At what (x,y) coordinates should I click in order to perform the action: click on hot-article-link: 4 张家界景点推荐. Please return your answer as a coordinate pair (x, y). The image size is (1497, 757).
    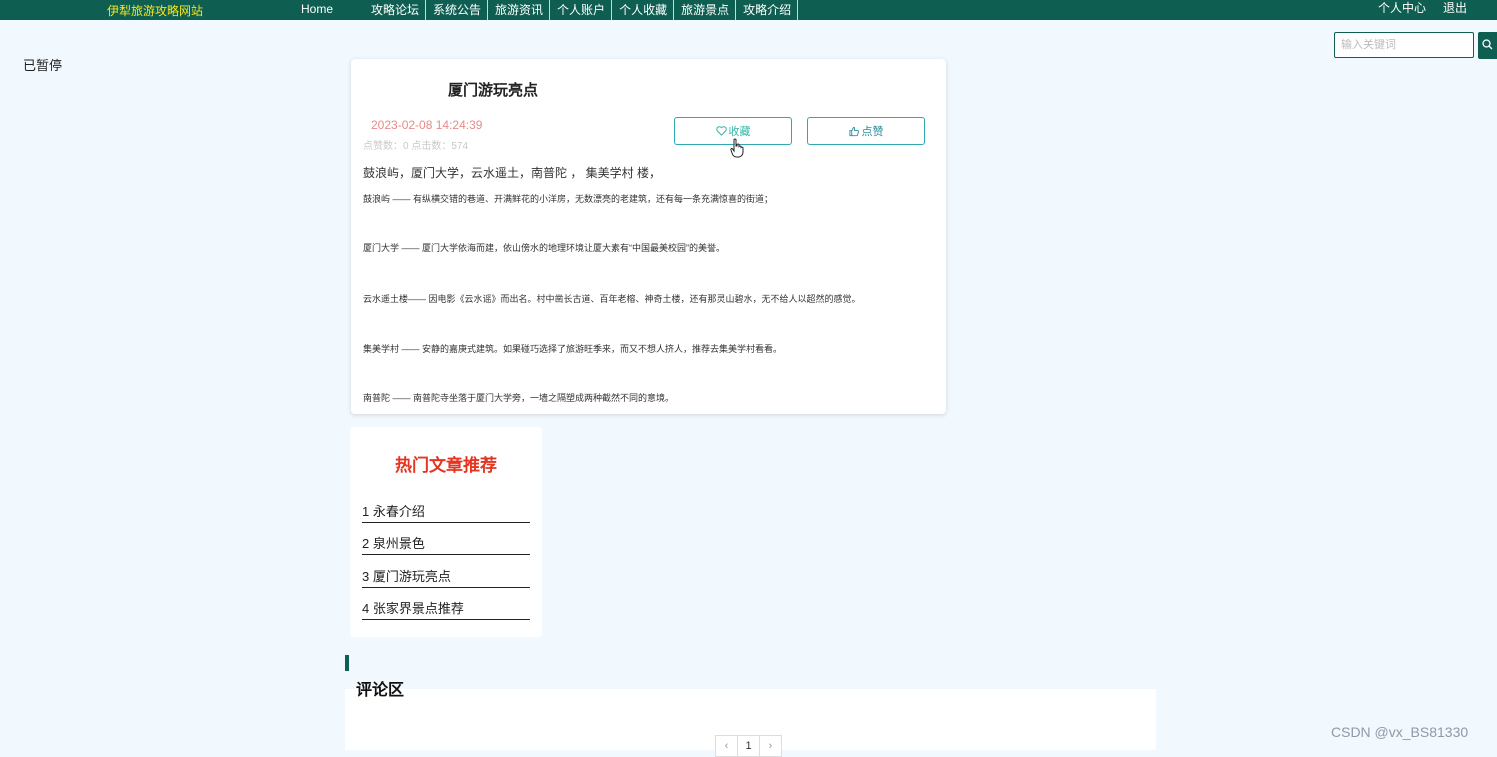
    Looking at the image, I should click on (446, 610).